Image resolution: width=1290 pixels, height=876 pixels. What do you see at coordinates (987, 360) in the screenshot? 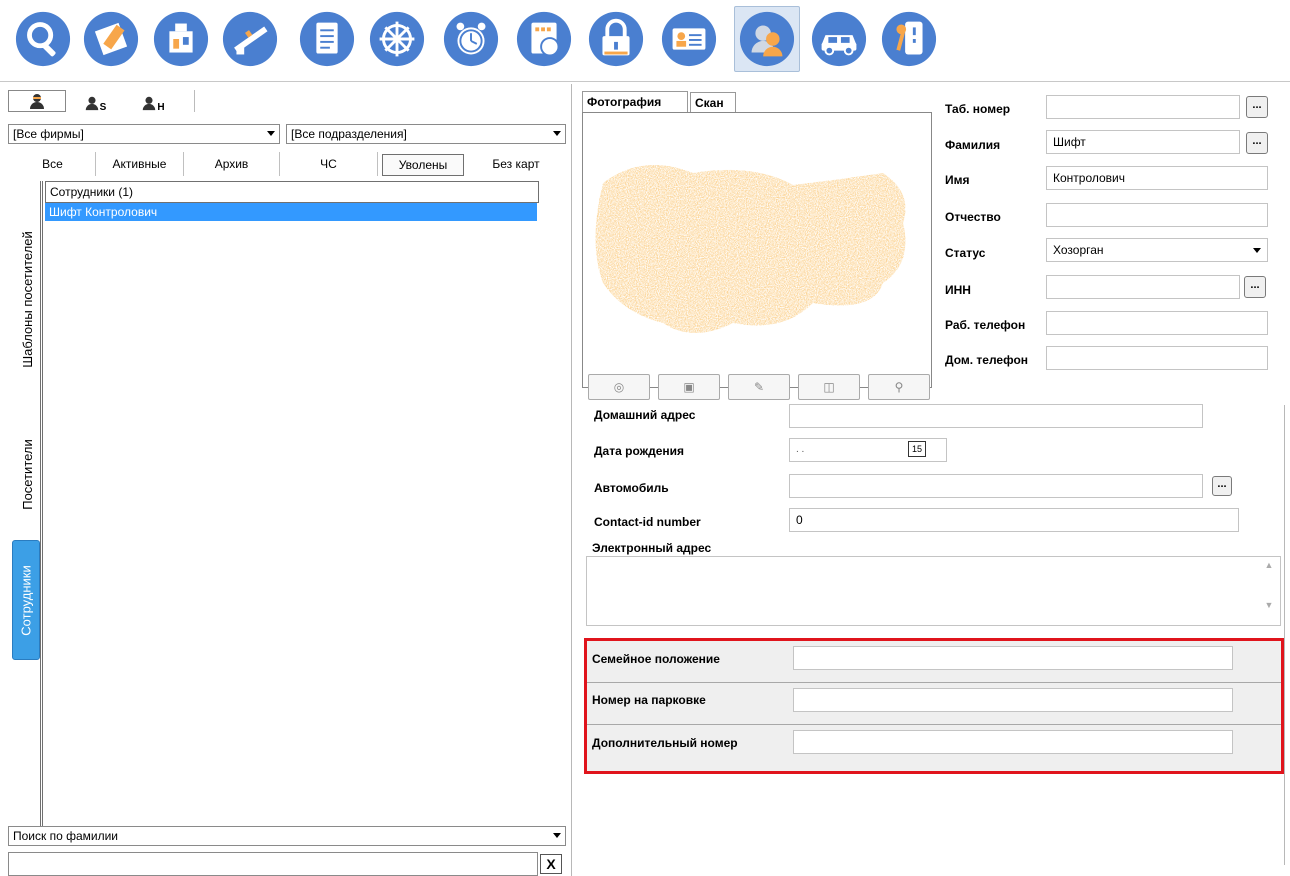
I see `home-phone-label: Дом. телефон` at bounding box center [987, 360].